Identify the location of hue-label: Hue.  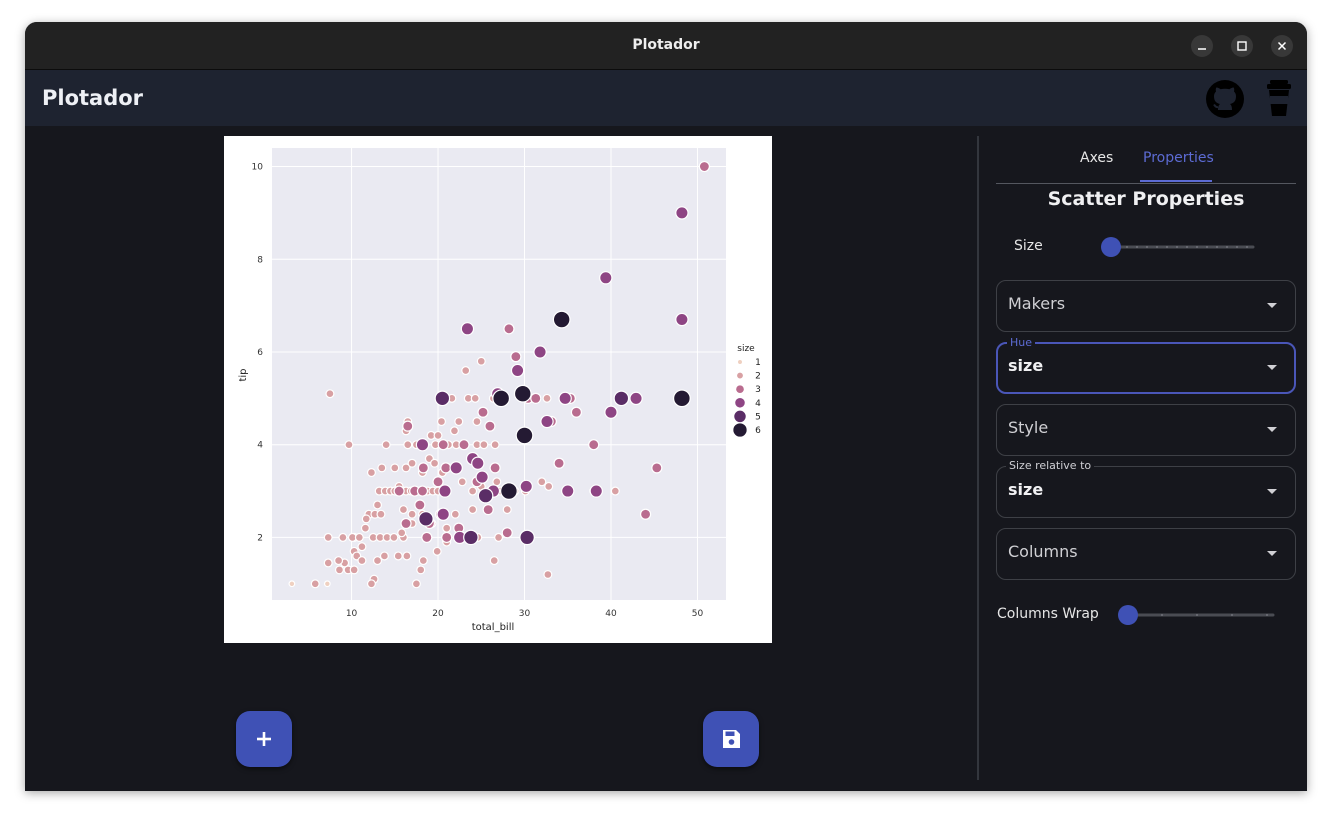
(1021, 343).